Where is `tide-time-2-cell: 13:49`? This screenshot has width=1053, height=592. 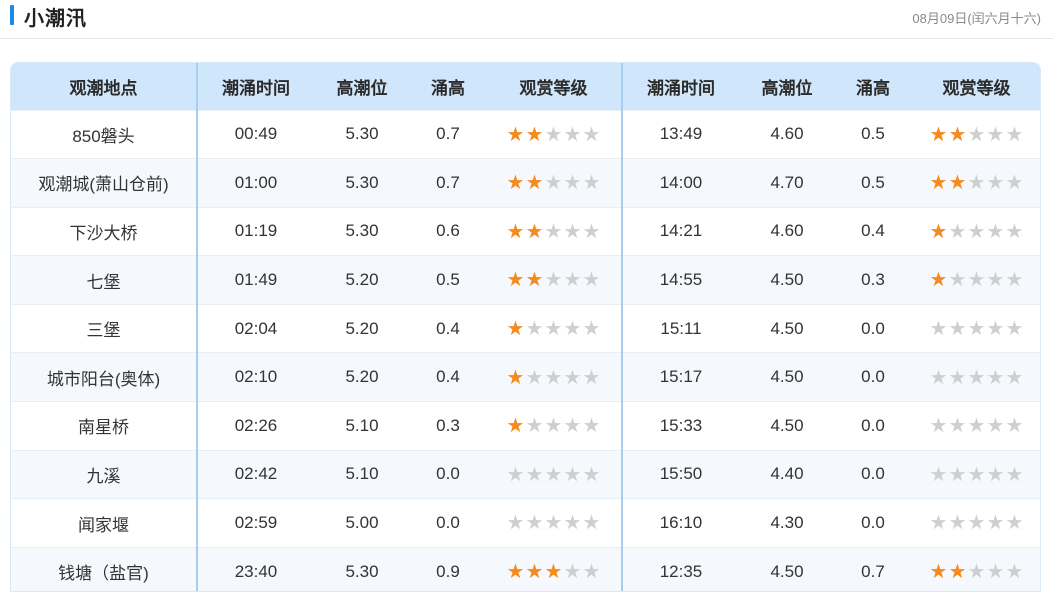 tide-time-2-cell: 13:49 is located at coordinates (680, 134).